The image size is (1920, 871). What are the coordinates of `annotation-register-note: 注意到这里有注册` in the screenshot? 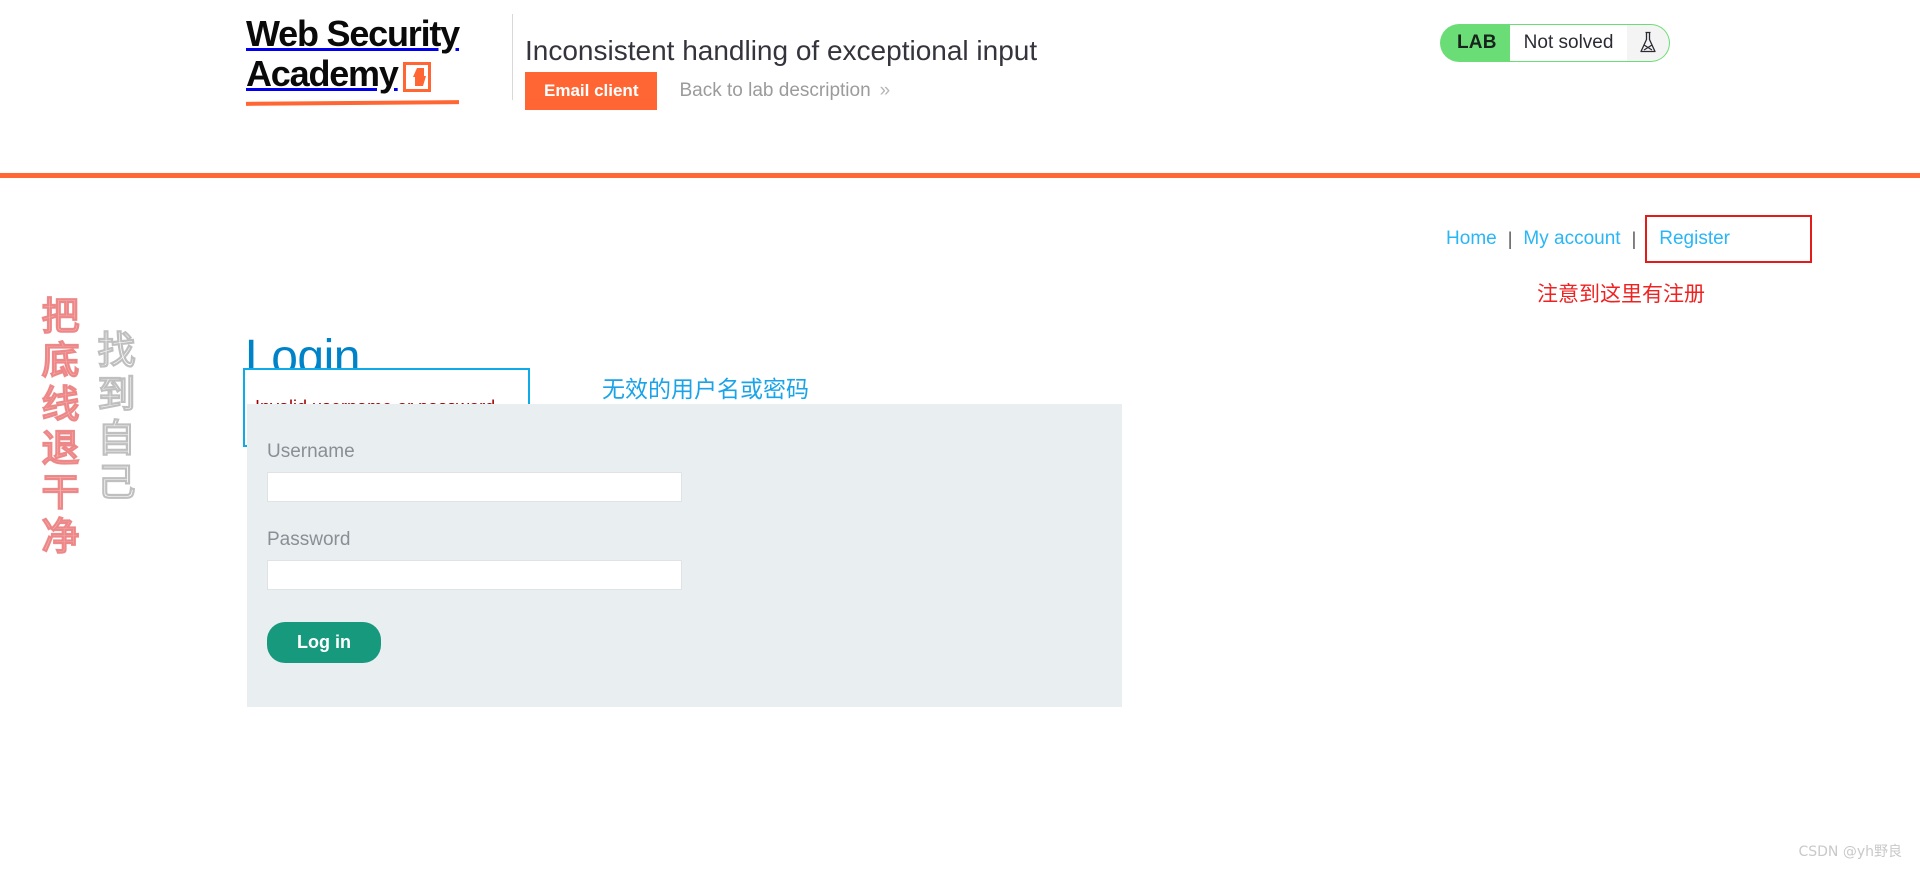 It's located at (1621, 294).